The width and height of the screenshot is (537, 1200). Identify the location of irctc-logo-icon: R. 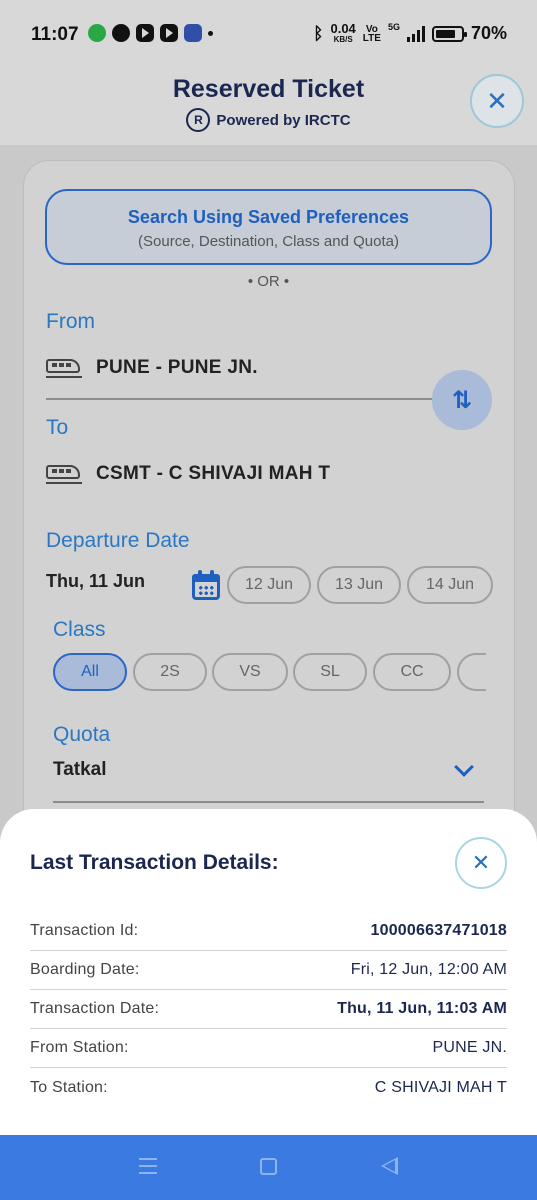
(198, 120).